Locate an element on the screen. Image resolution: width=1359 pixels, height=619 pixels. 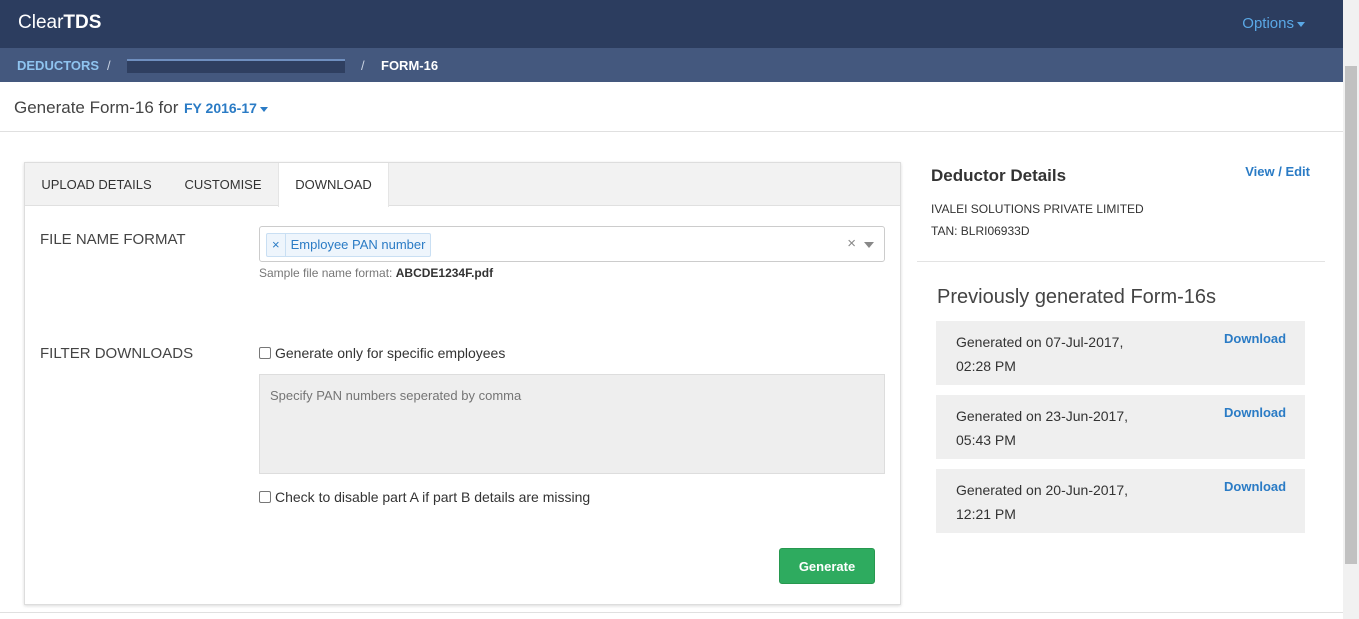
sample-value: ABCDE1234F.pdf is located at coordinates (444, 273).